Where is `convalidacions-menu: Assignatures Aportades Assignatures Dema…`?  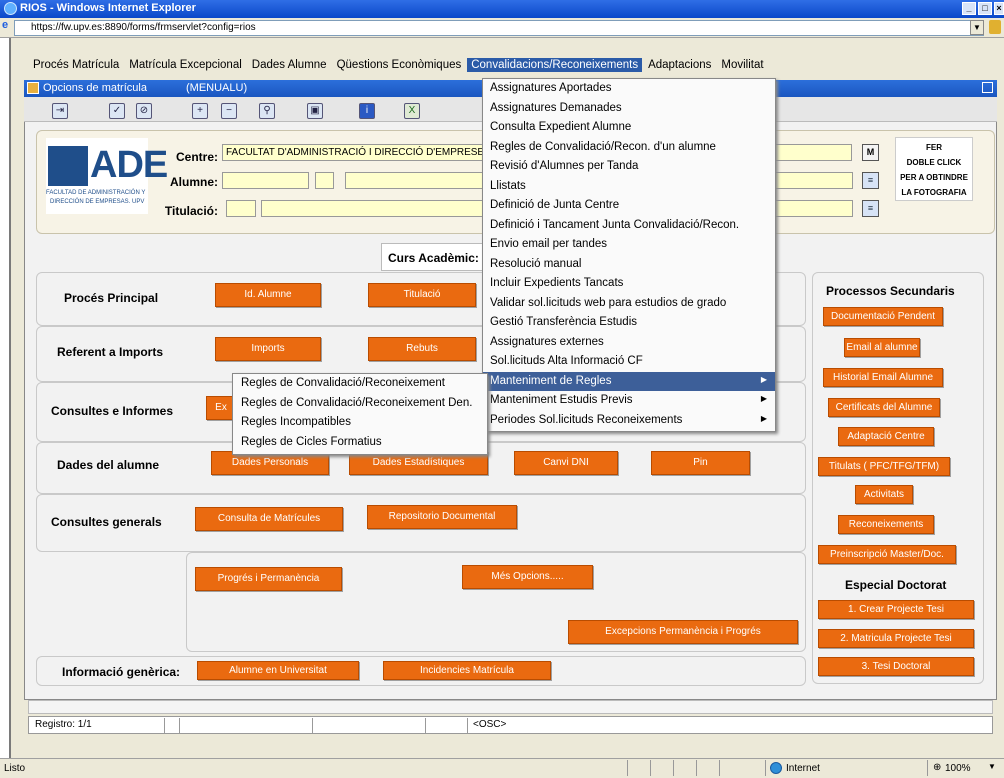 convalidacions-menu: Assignatures Aportades Assignatures Dema… is located at coordinates (629, 255).